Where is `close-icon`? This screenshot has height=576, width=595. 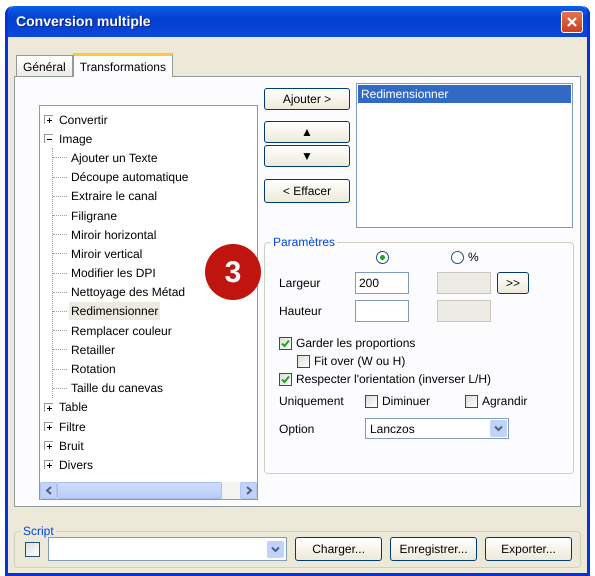 close-icon is located at coordinates (572, 22).